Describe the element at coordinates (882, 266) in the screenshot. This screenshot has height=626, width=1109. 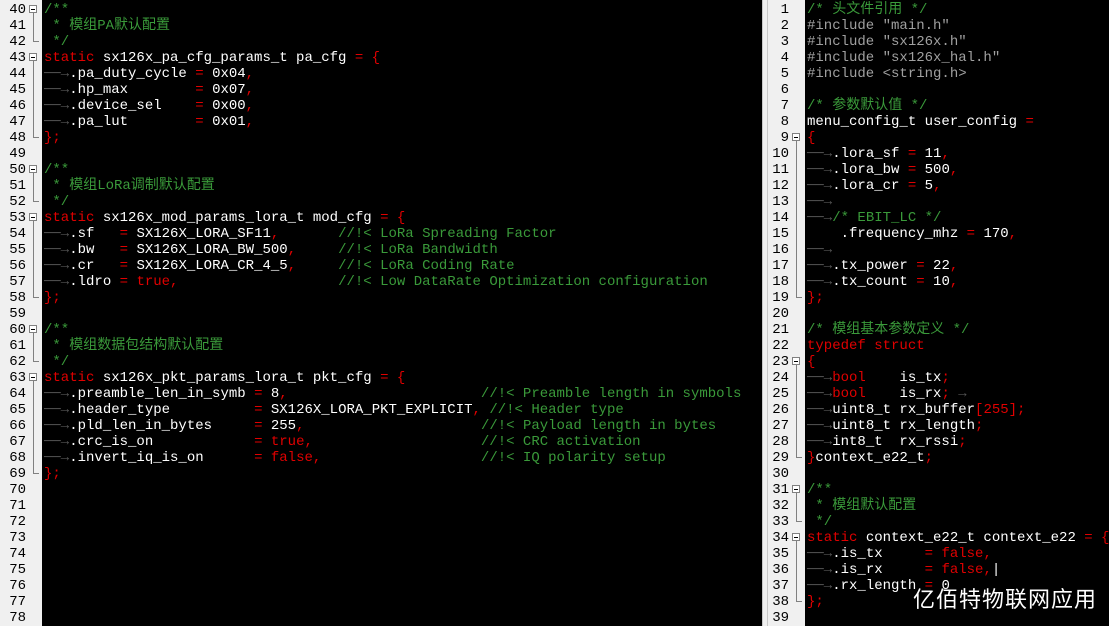
I see `code-text: ──→.tx_power = 22,` at that location.